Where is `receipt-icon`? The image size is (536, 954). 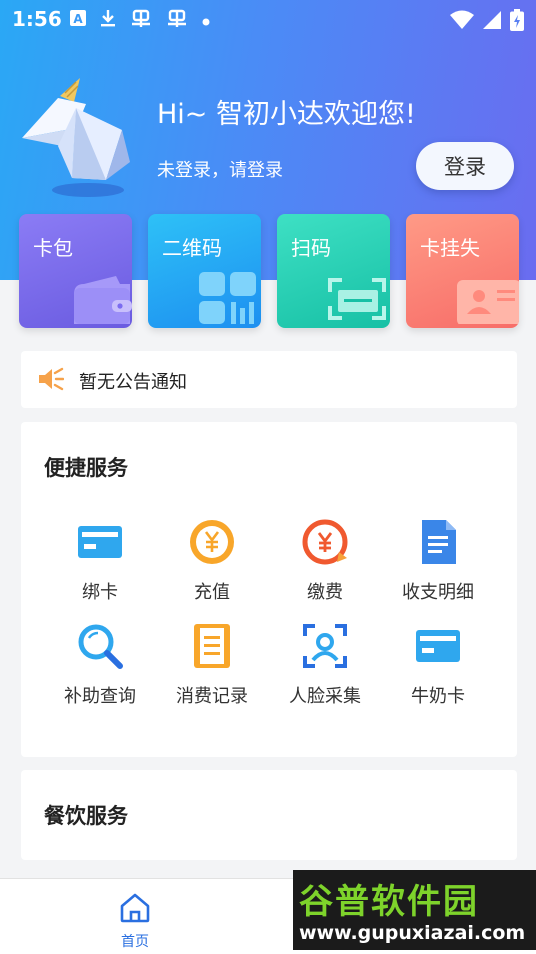
receipt-icon is located at coordinates (212, 646).